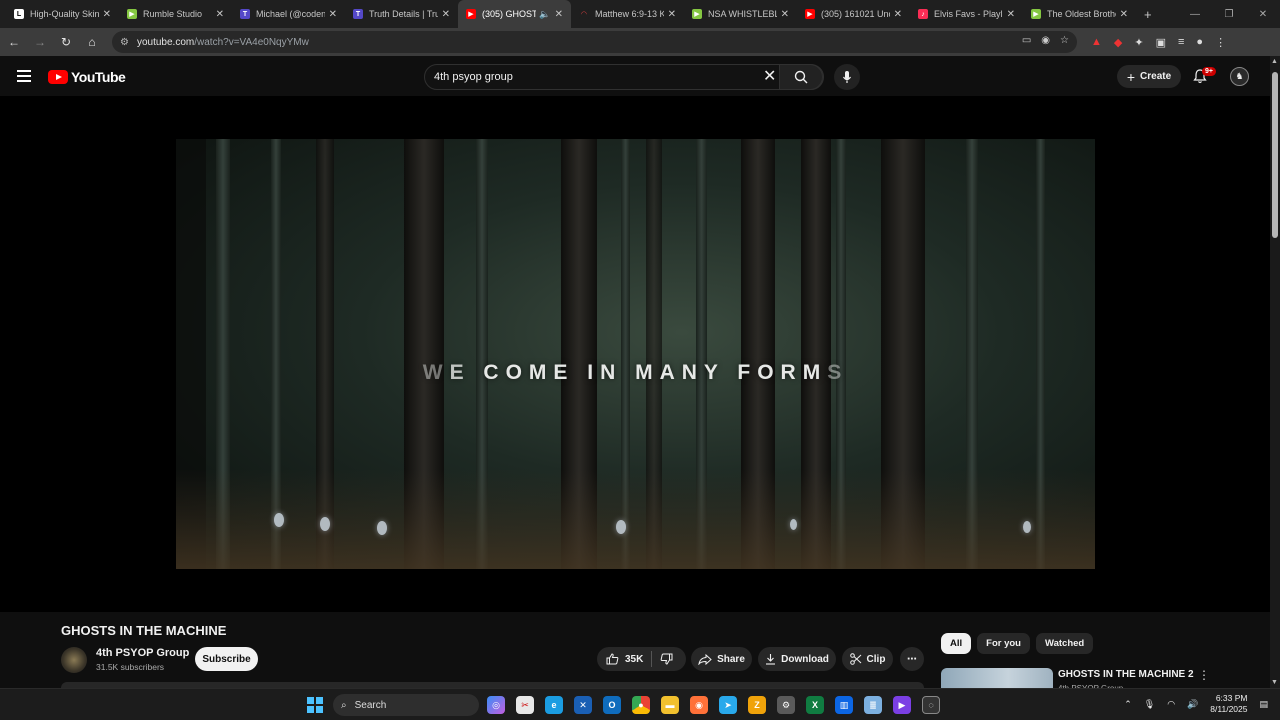  I want to click on outlook-icon: O, so click(612, 705).